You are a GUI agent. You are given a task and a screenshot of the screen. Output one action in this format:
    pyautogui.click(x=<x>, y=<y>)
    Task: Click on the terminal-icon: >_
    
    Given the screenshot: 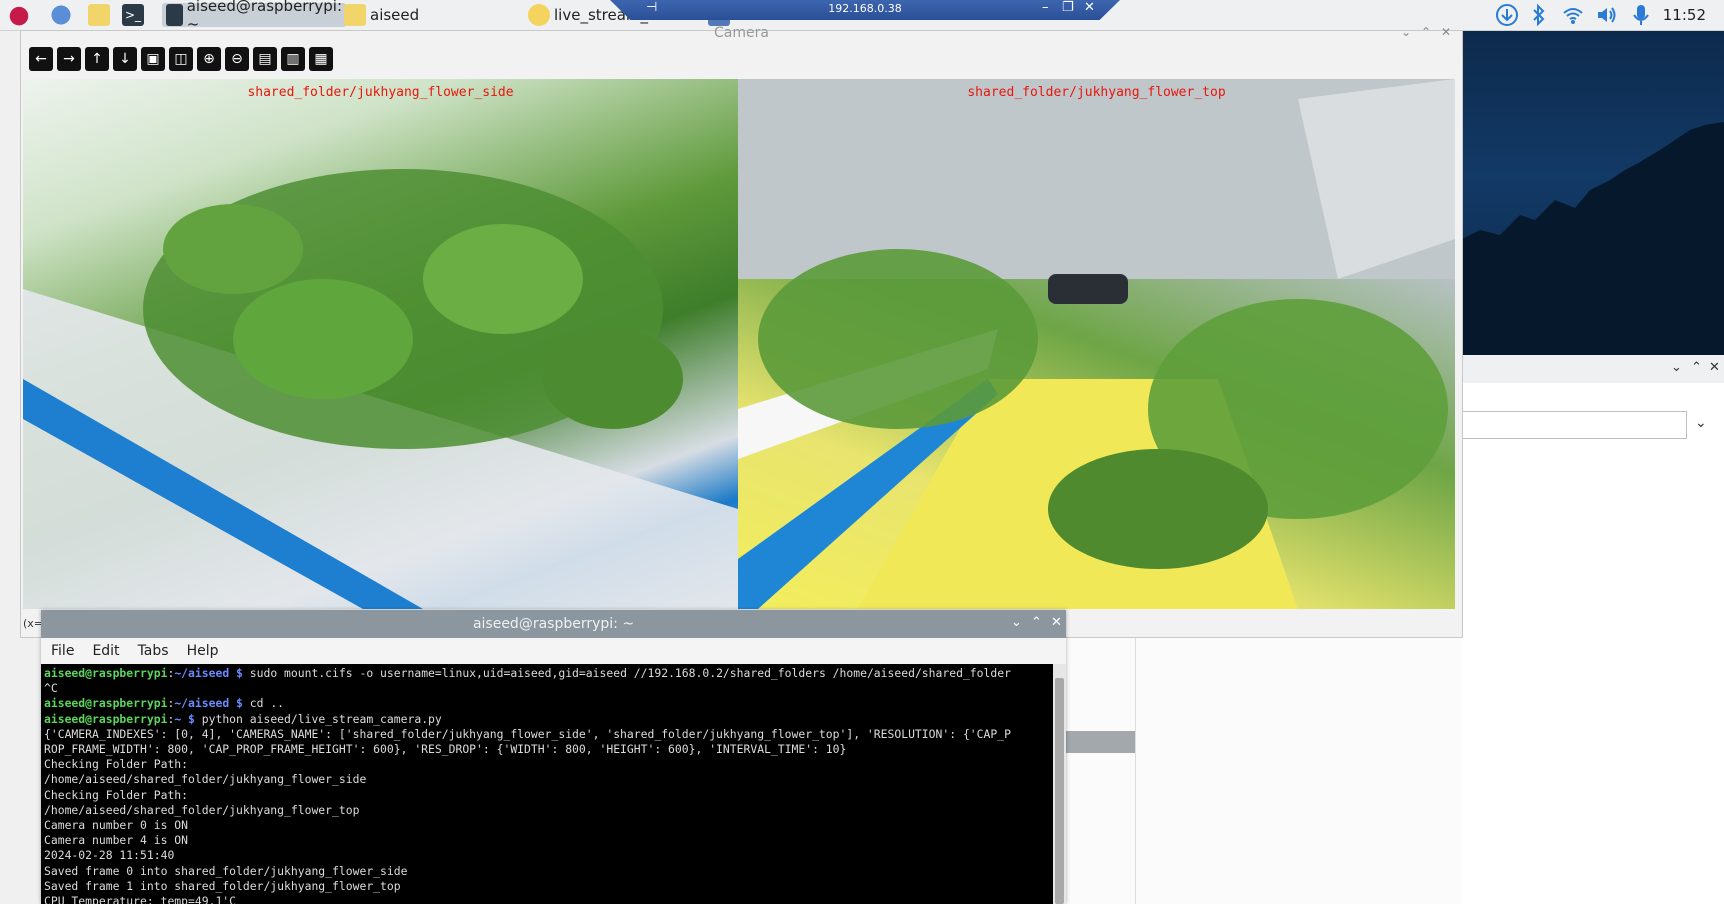 What is the action you would take?
    pyautogui.click(x=133, y=15)
    